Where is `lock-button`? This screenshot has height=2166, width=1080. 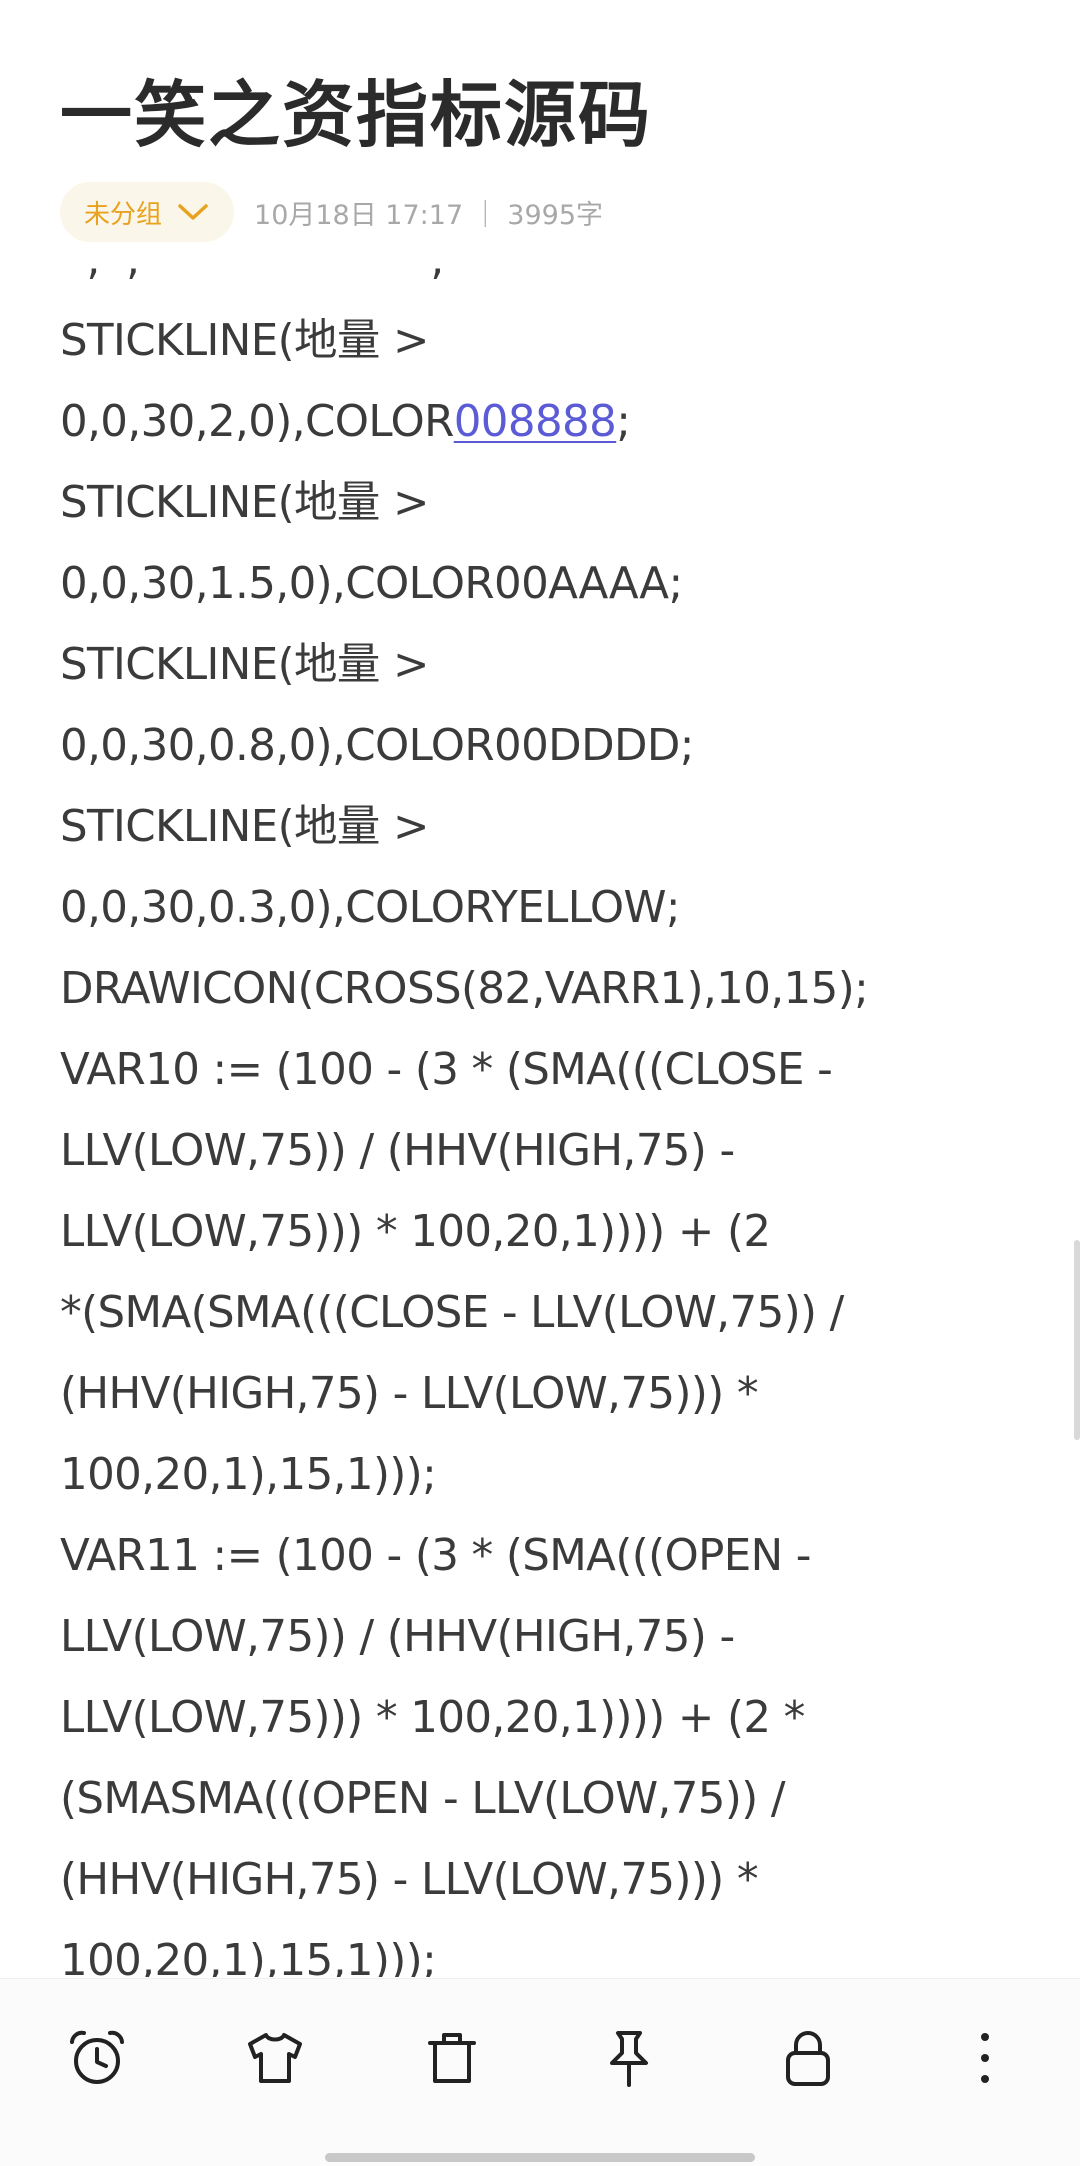 lock-button is located at coordinates (808, 2058).